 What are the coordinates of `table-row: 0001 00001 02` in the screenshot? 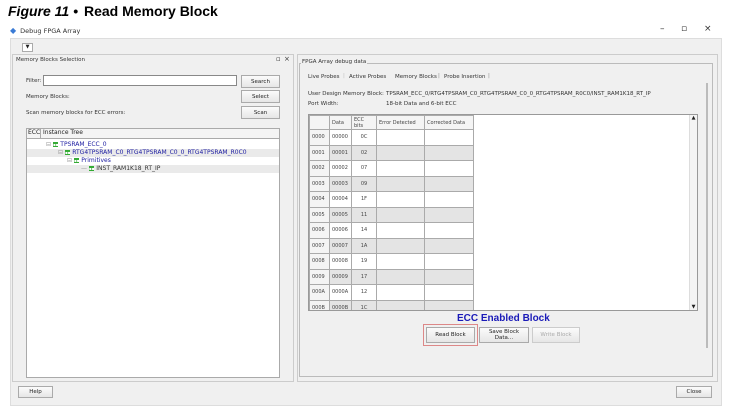 It's located at (391, 152).